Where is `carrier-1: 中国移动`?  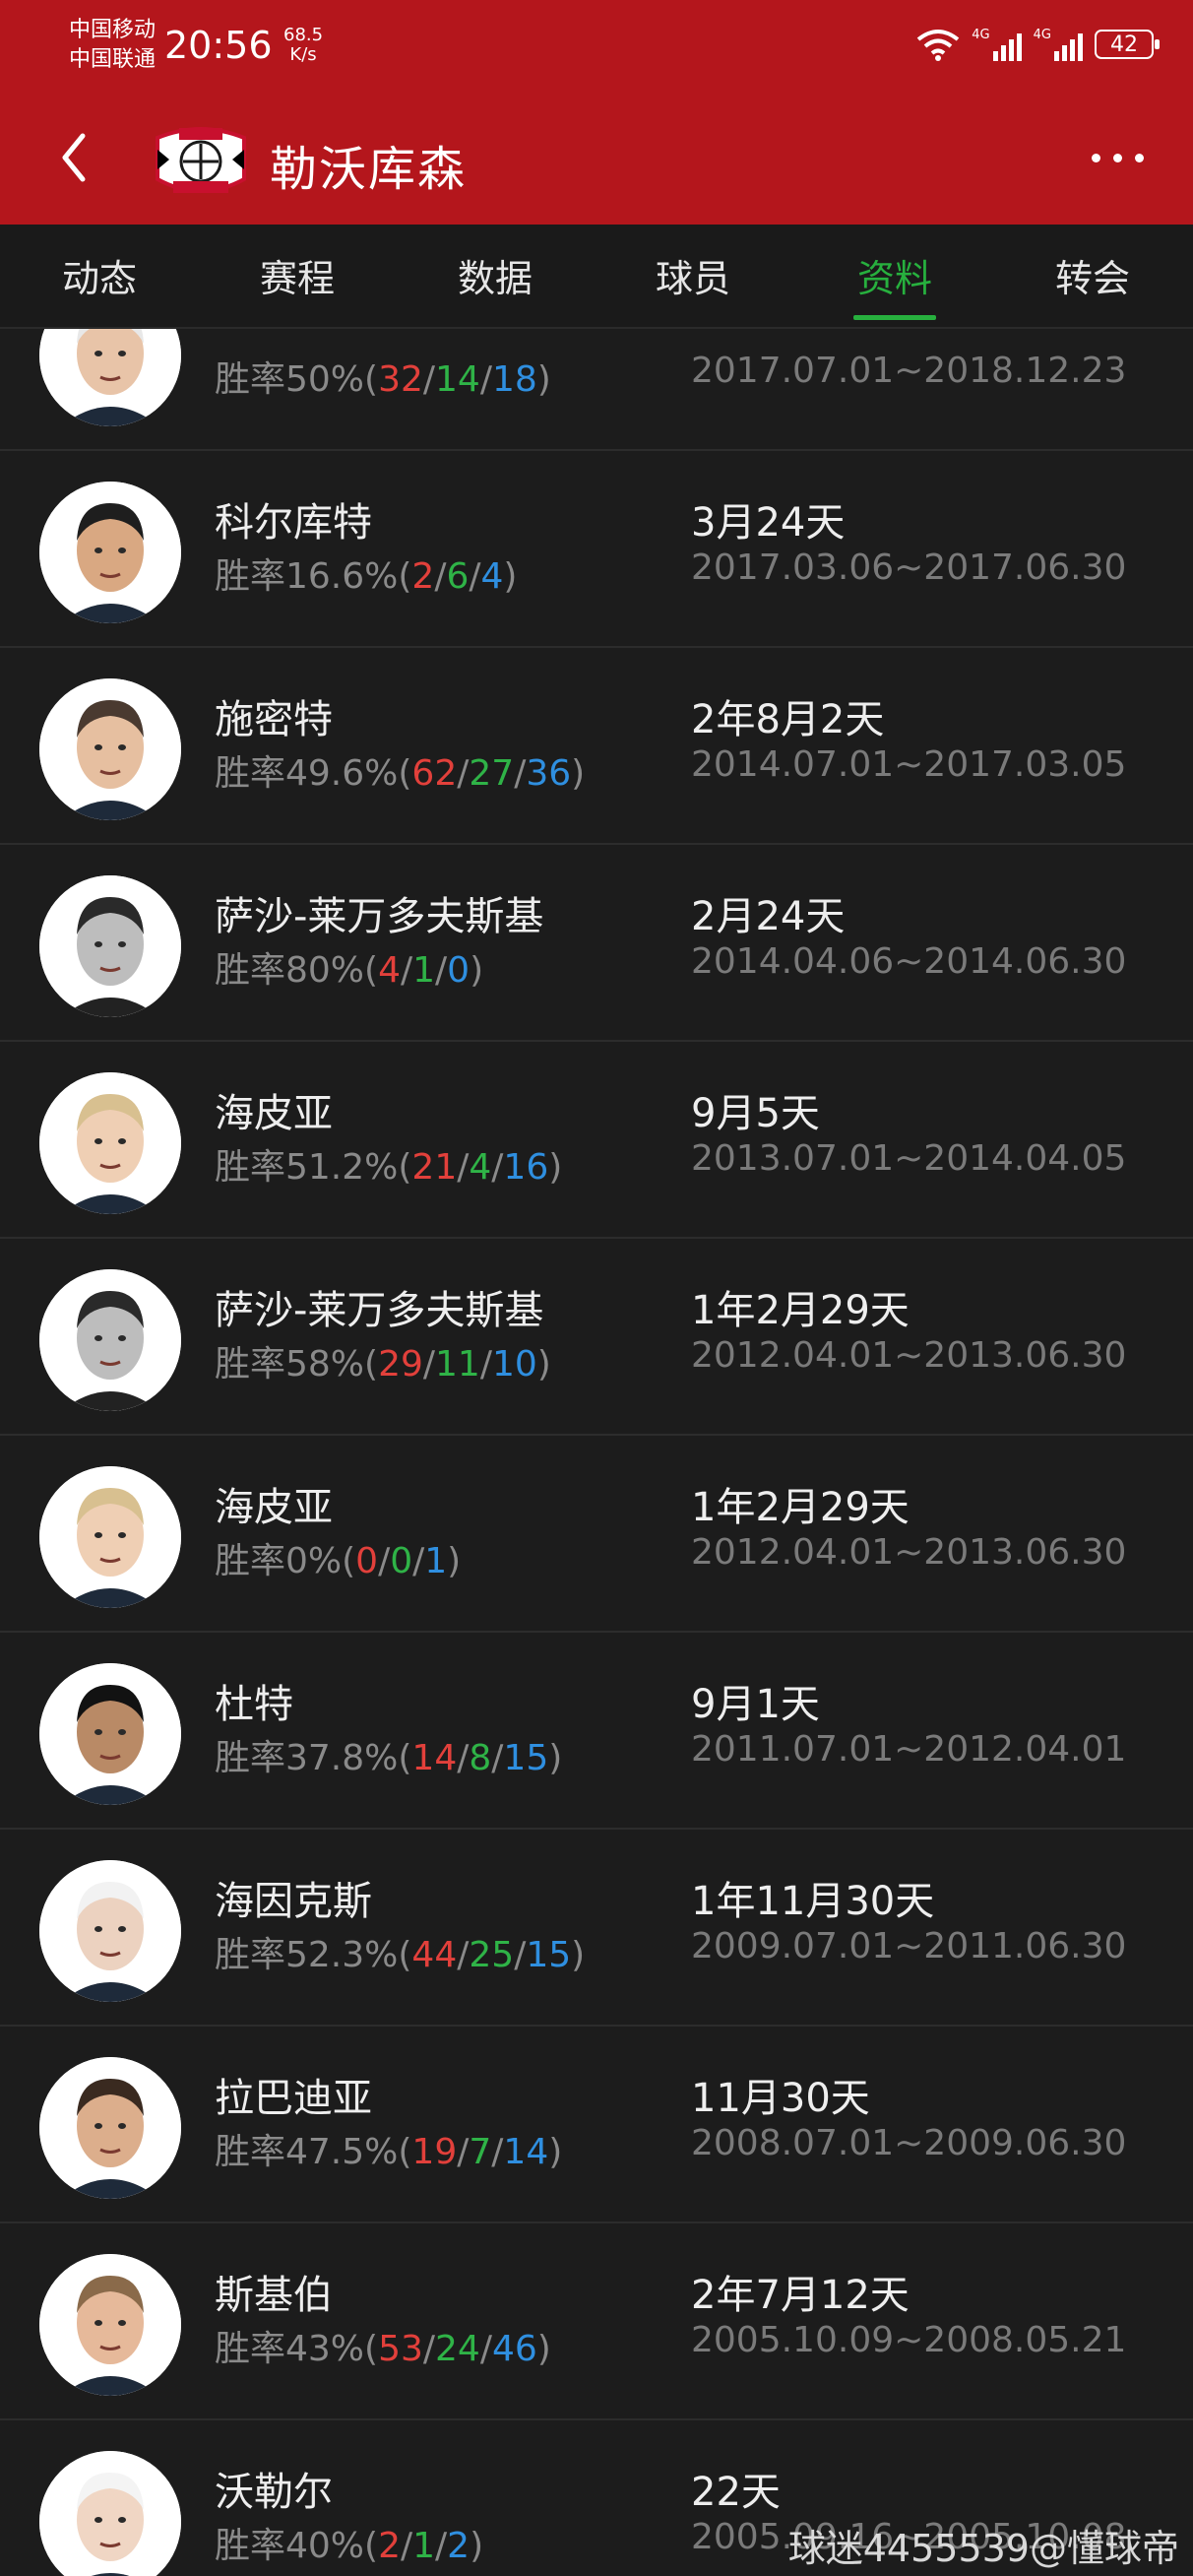
carrier-1: 中国移动 is located at coordinates (113, 30).